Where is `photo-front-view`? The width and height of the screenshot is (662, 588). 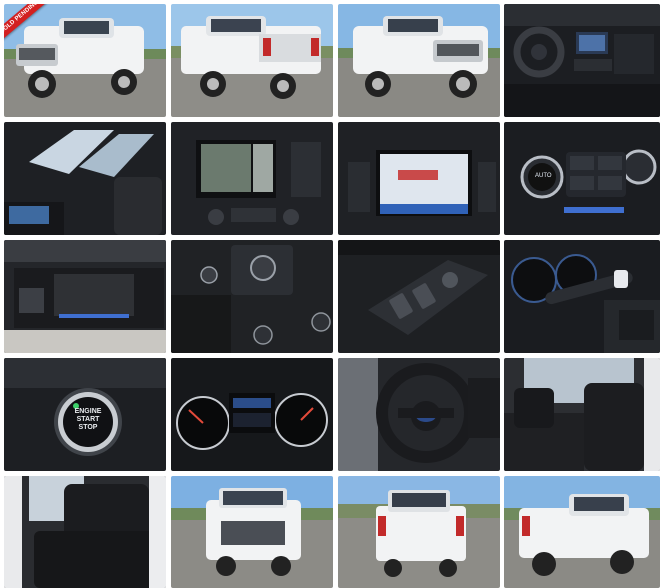 photo-front-view is located at coordinates (252, 532).